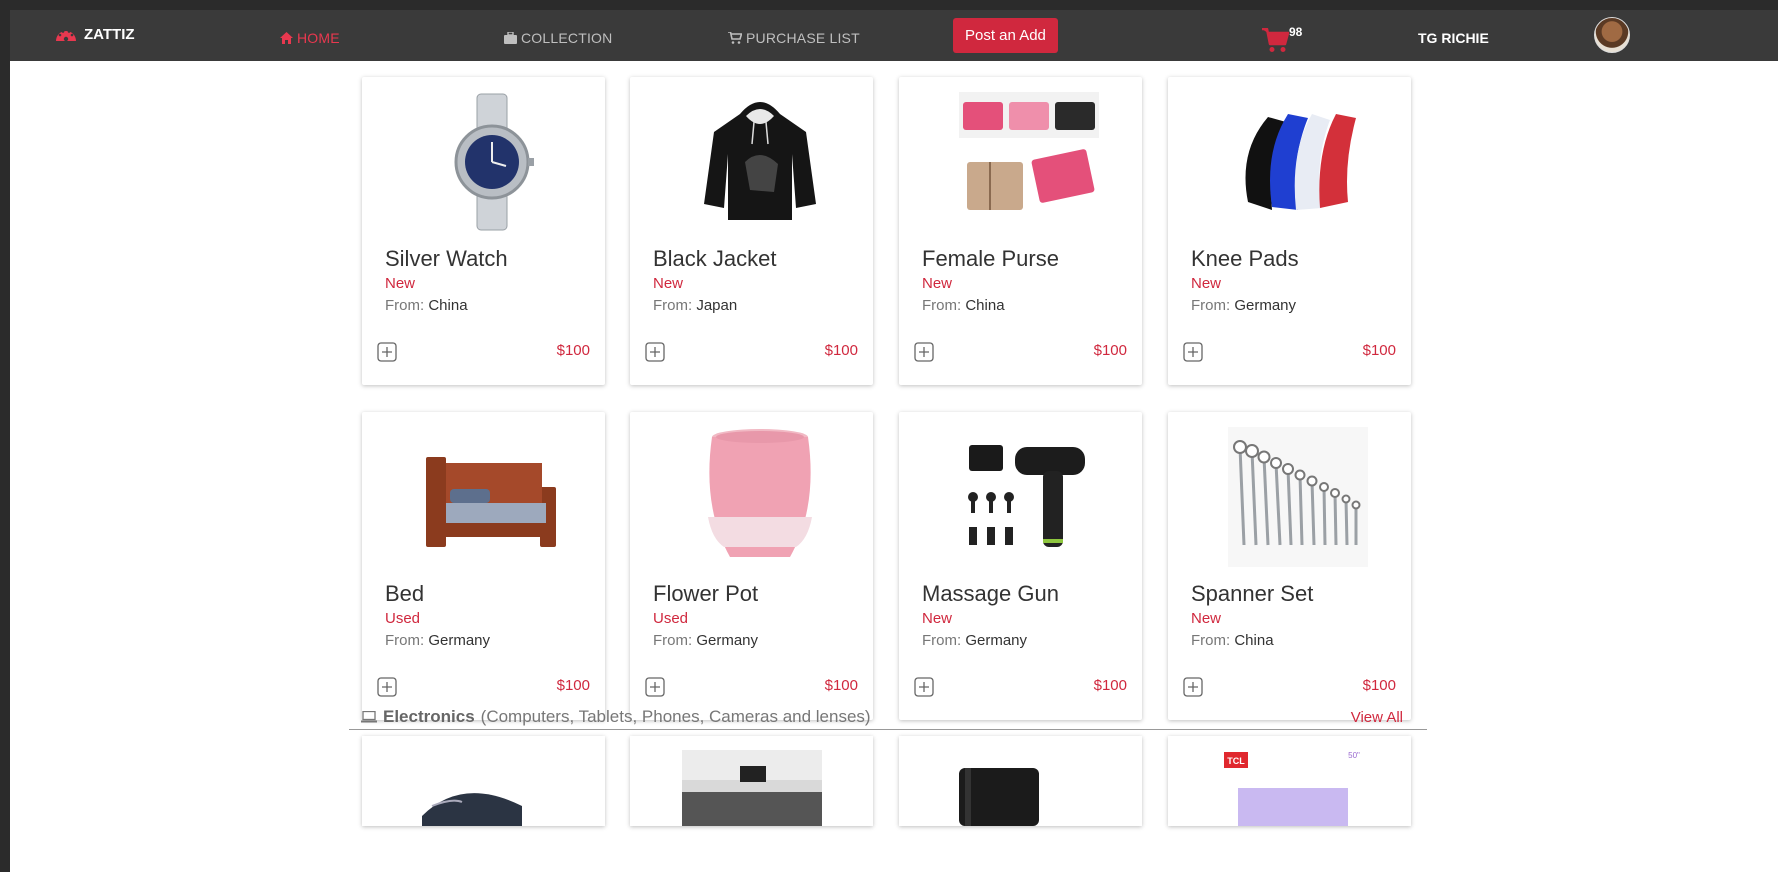  What do you see at coordinates (405, 593) in the screenshot?
I see `product-title: Bed` at bounding box center [405, 593].